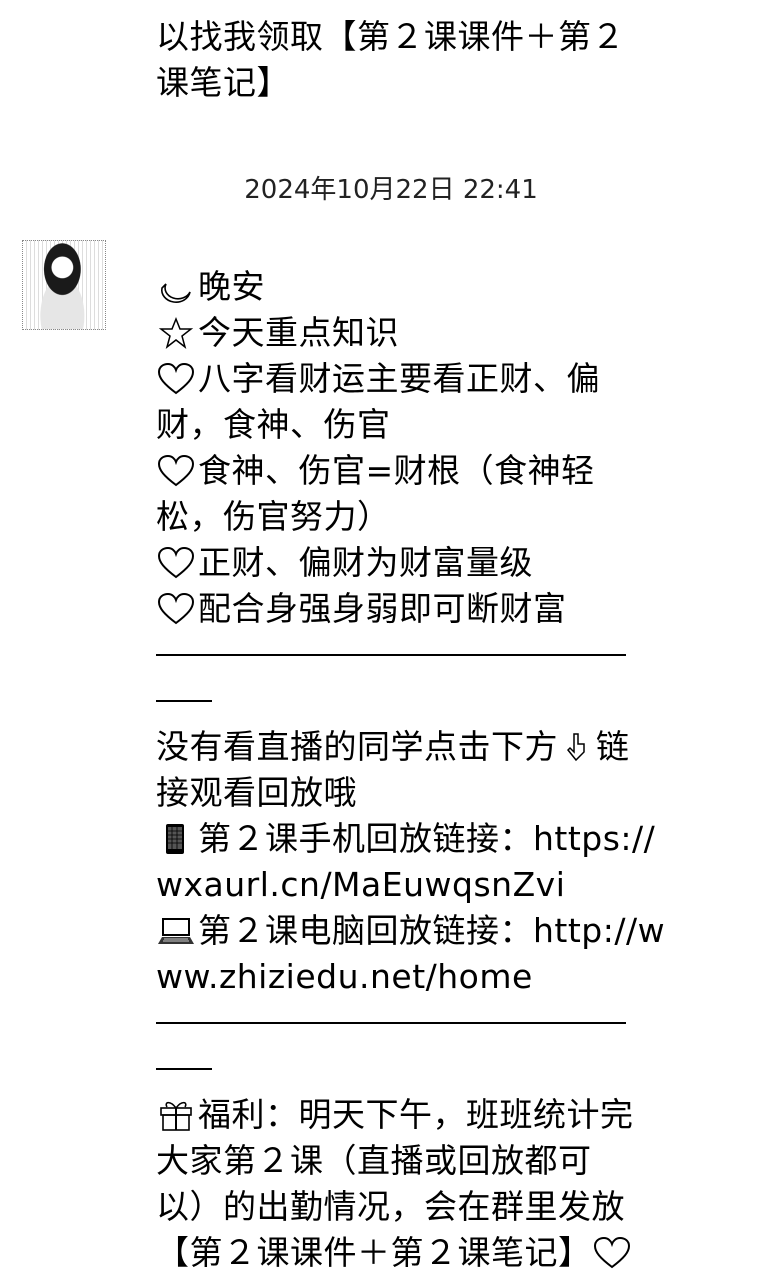 Image resolution: width=782 pixels, height=1280 pixels. What do you see at coordinates (64, 285) in the screenshot?
I see `sender-avatar` at bounding box center [64, 285].